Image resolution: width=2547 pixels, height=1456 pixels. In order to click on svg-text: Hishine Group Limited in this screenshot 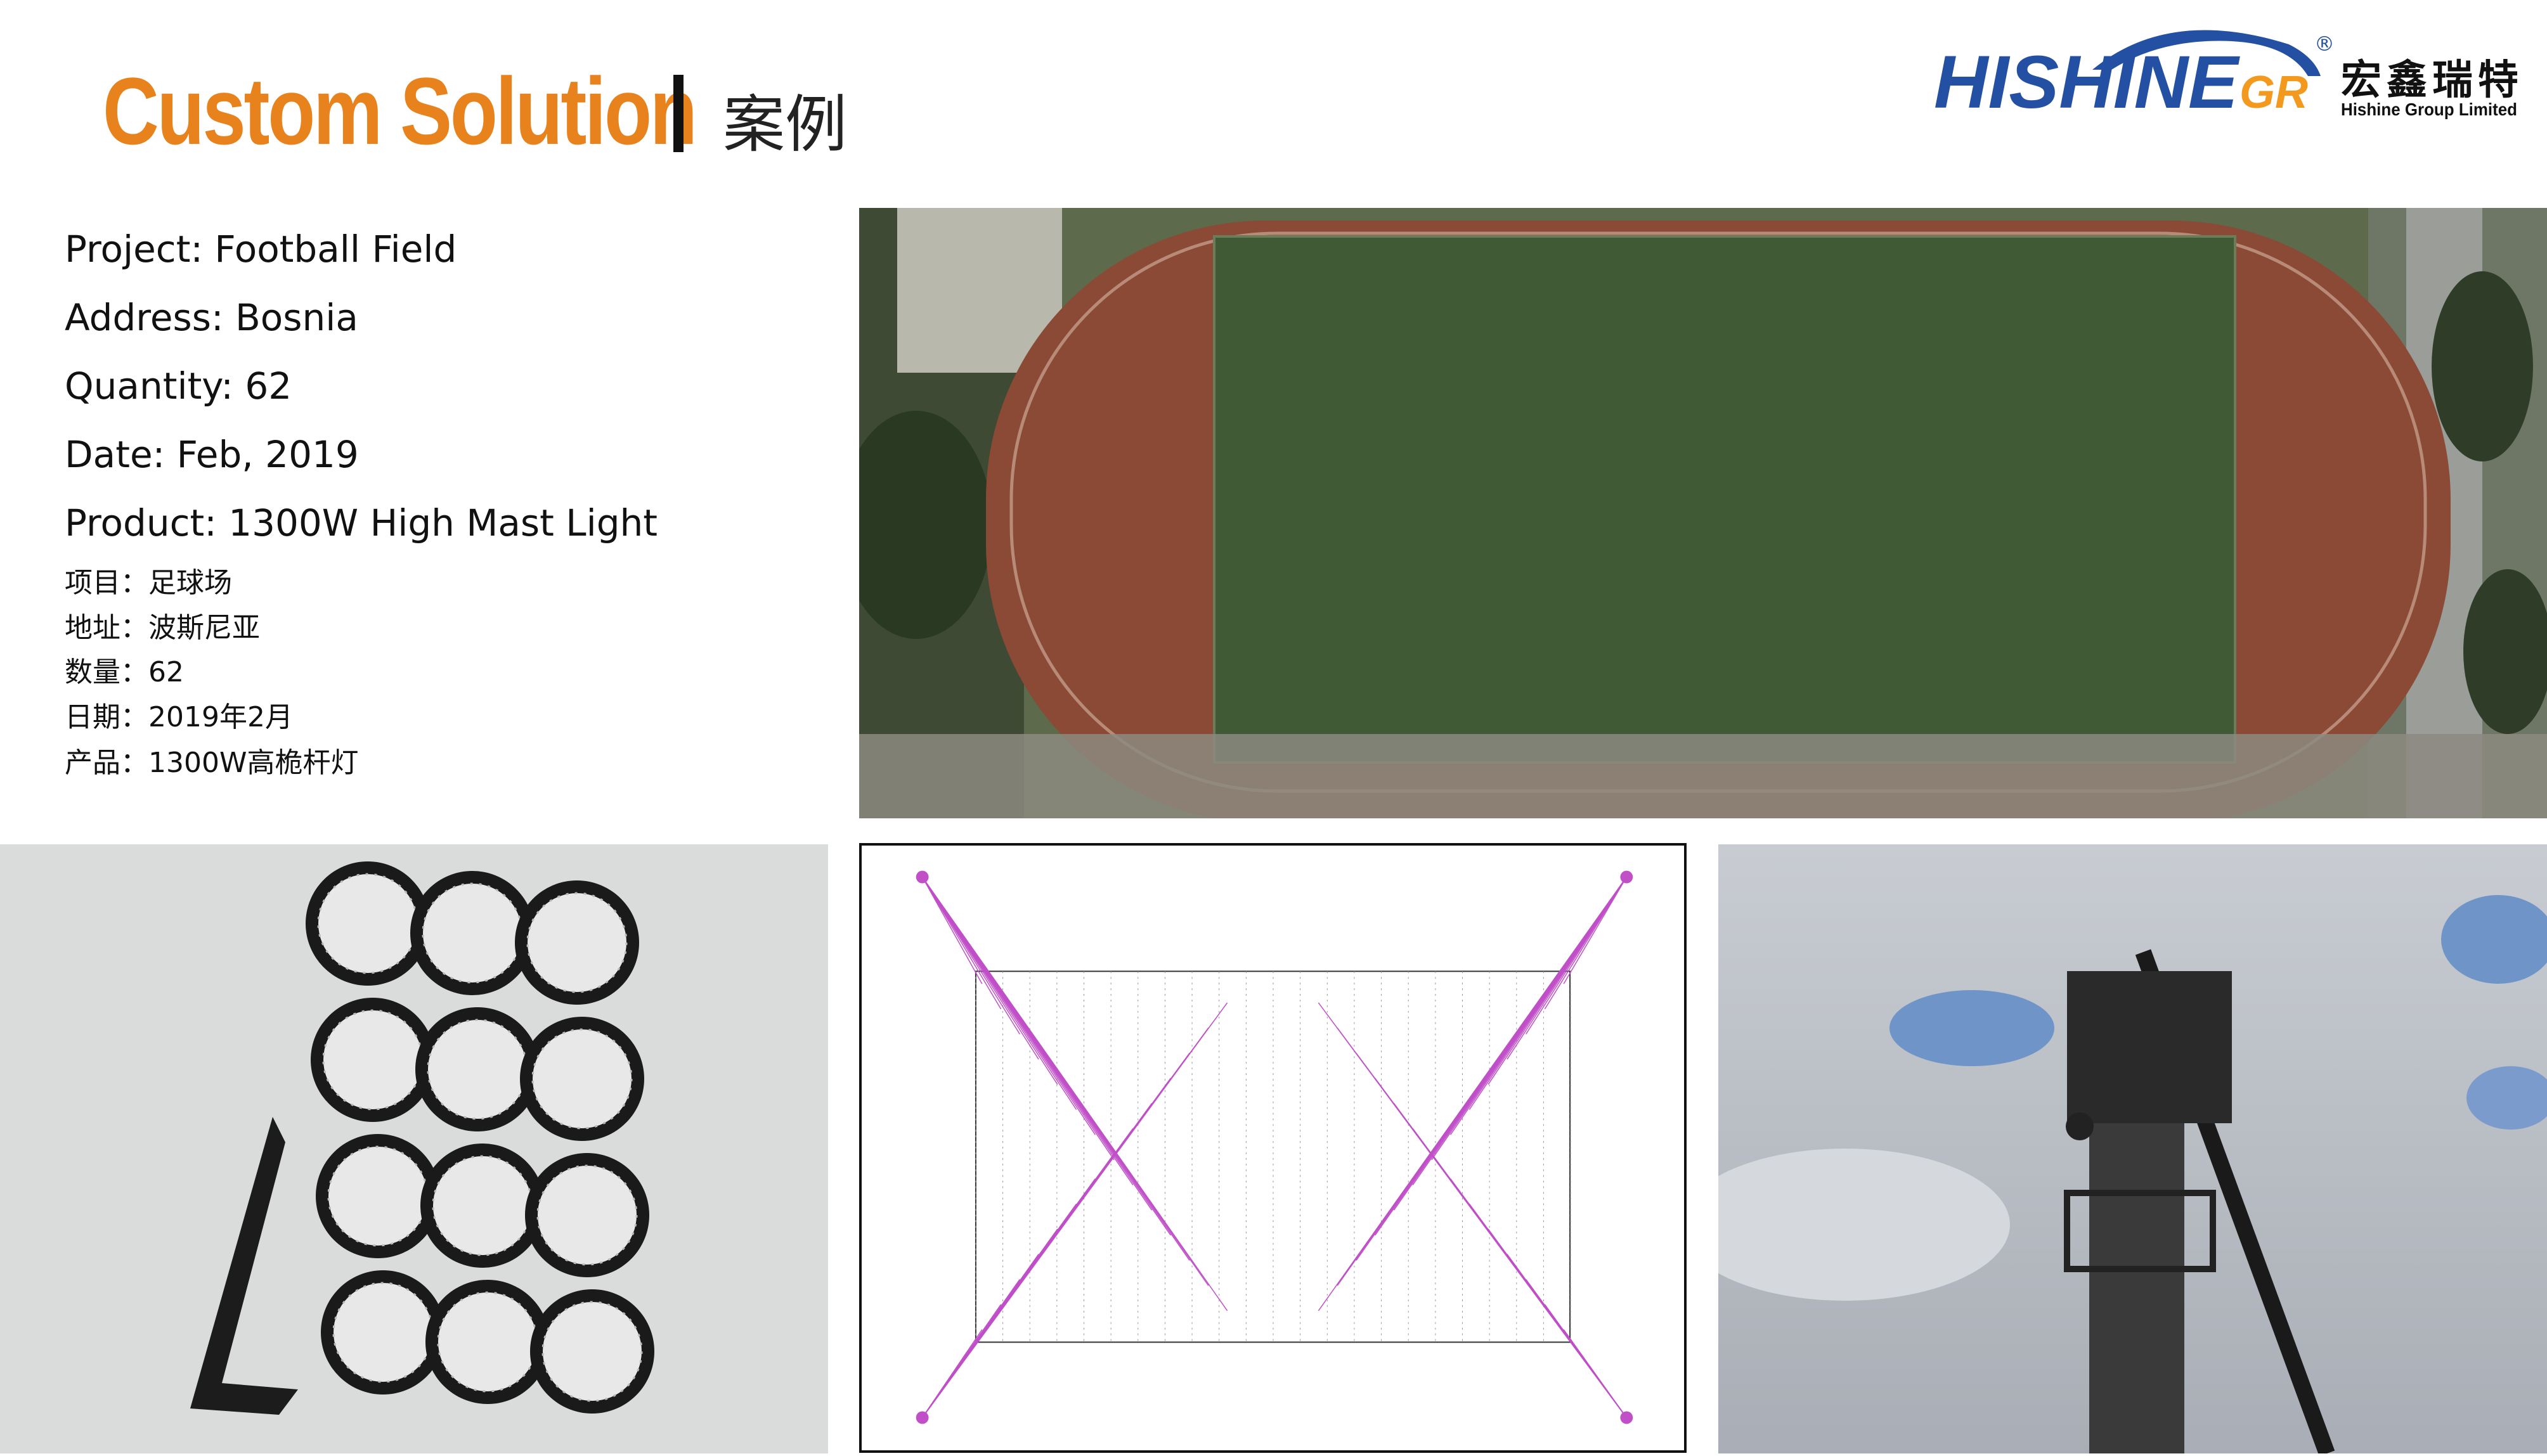, I will do `click(2429, 109)`.